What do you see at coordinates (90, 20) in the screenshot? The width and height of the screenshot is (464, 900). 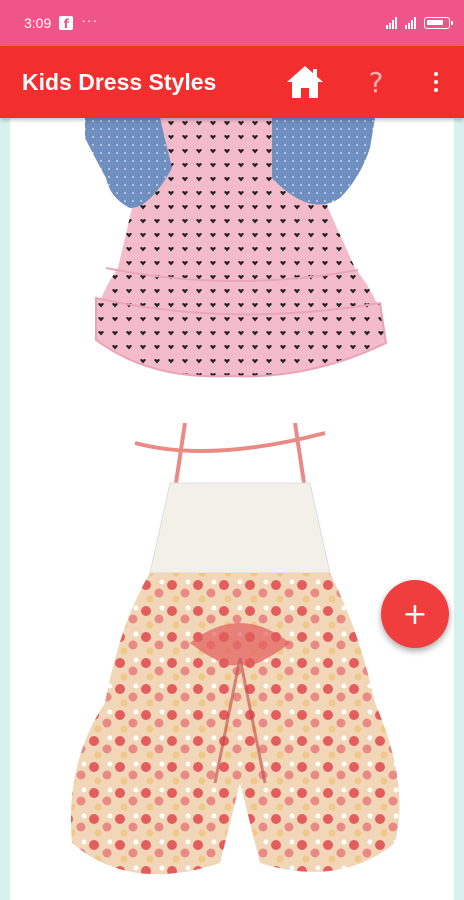 I see `more-notifications-icon: ···` at bounding box center [90, 20].